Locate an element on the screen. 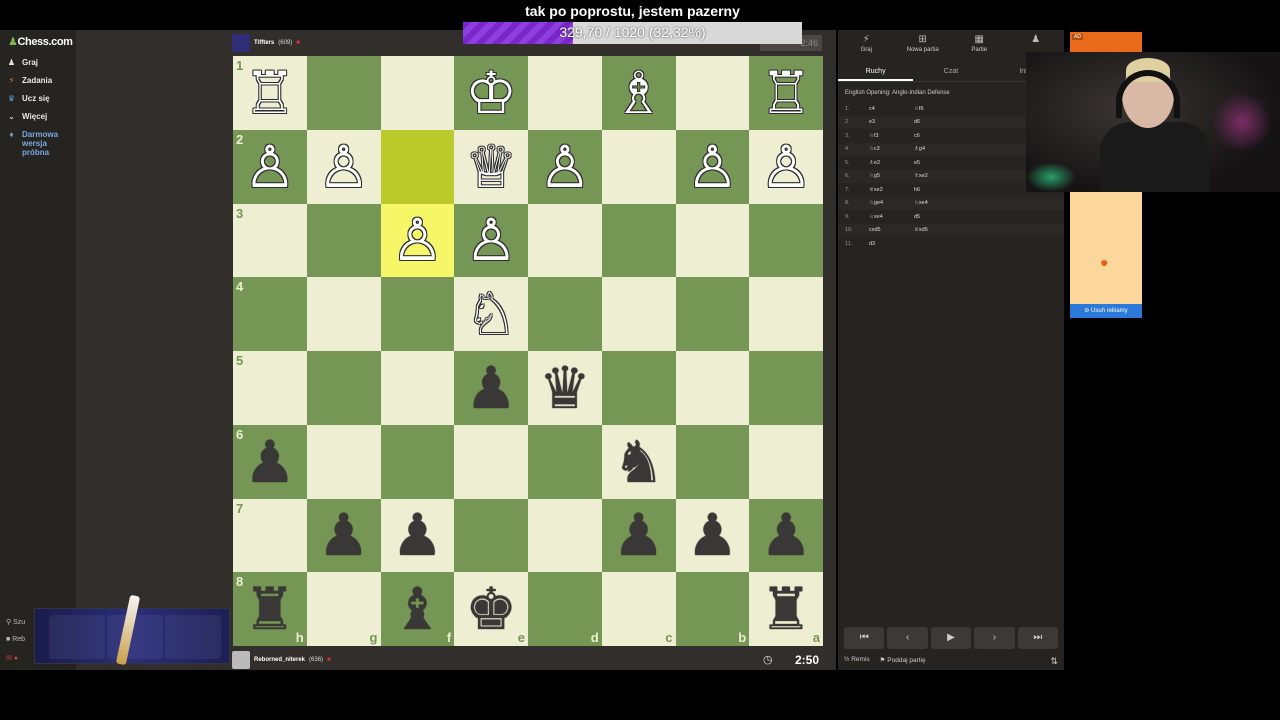 This screenshot has width=1280, height=720. board-square: 1 ♖ is located at coordinates (270, 93).